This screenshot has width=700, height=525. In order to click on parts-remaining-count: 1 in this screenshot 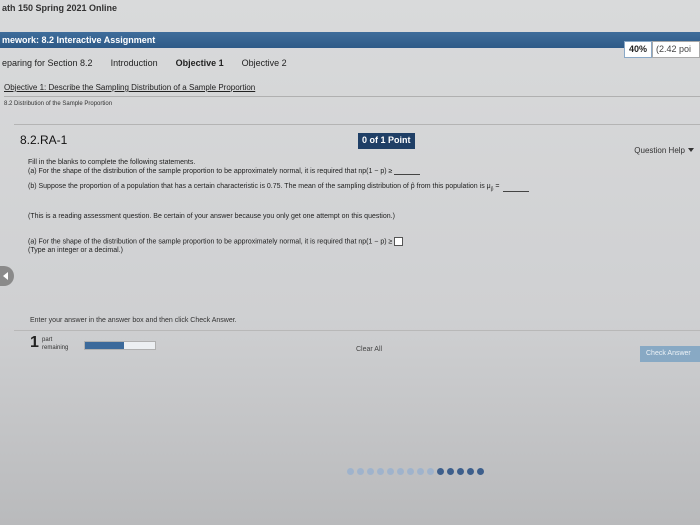, I will do `click(34, 342)`.